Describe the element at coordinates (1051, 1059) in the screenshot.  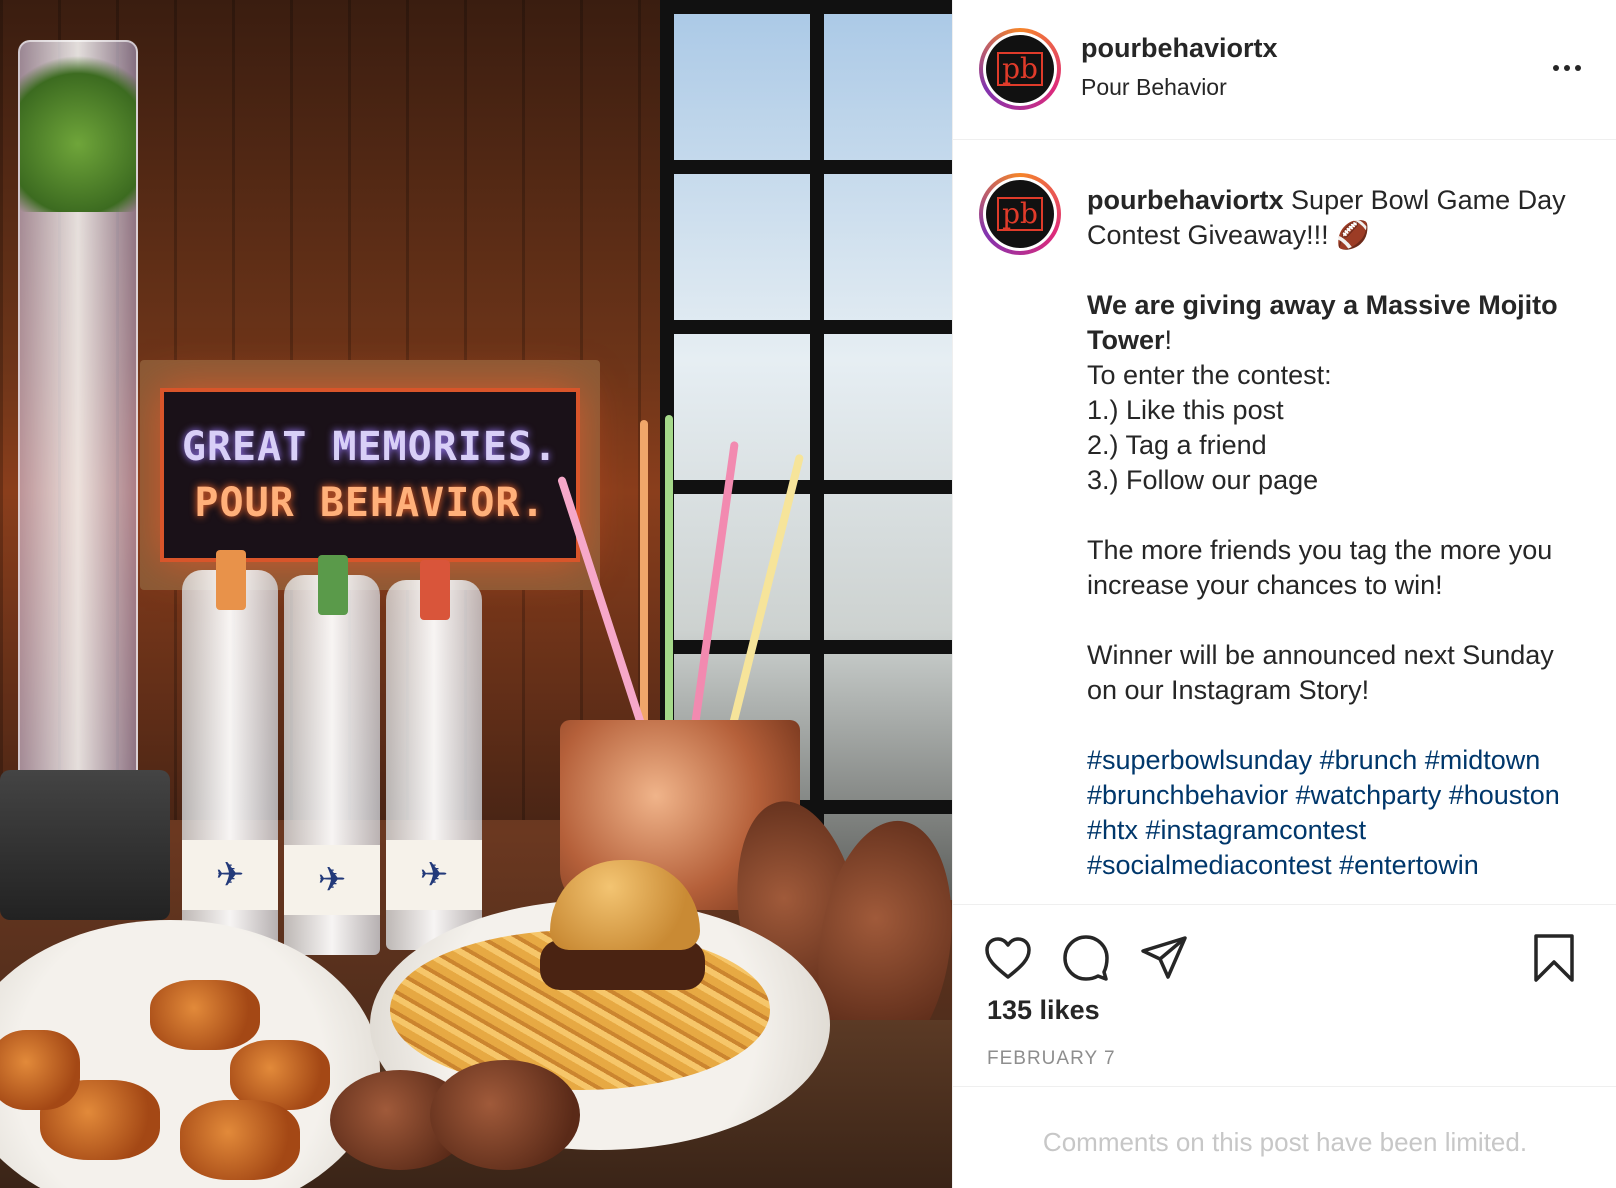
I see `post-date: FEBRUARY 7` at that location.